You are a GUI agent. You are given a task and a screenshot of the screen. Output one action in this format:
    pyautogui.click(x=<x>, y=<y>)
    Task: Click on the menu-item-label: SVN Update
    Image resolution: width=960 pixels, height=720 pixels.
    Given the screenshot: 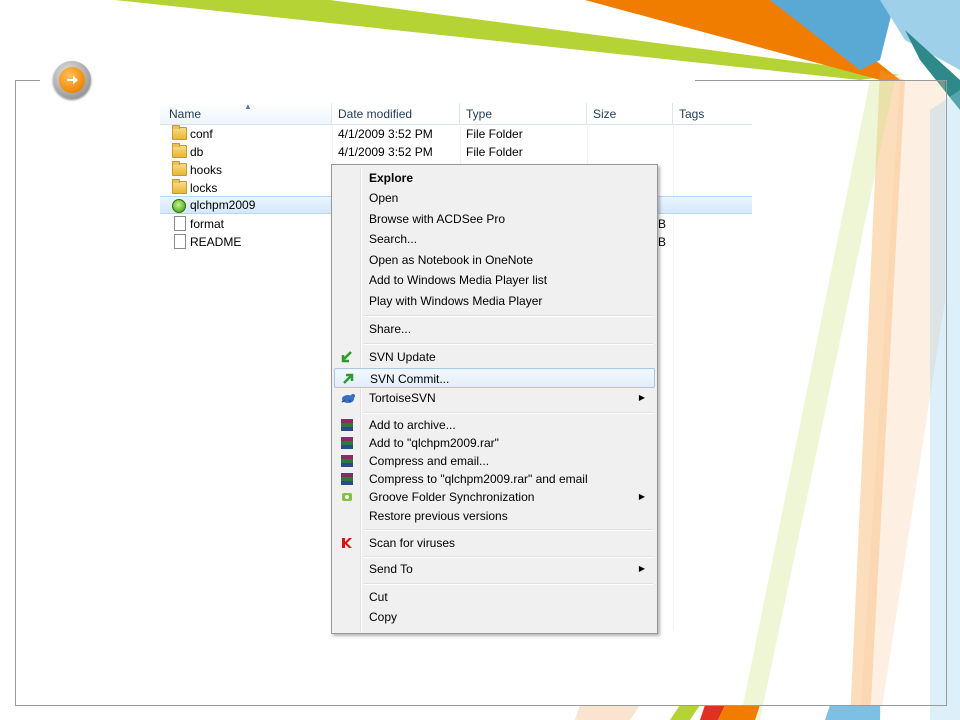 What is the action you would take?
    pyautogui.click(x=402, y=357)
    